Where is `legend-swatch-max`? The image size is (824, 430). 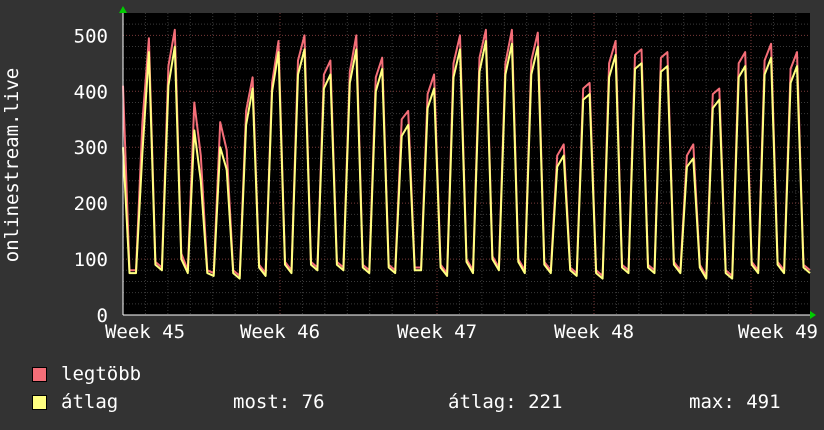 legend-swatch-max is located at coordinates (39, 374).